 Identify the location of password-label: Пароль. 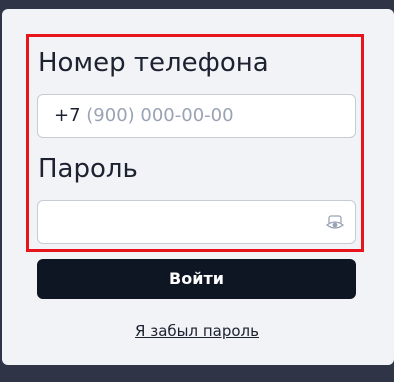
(88, 169).